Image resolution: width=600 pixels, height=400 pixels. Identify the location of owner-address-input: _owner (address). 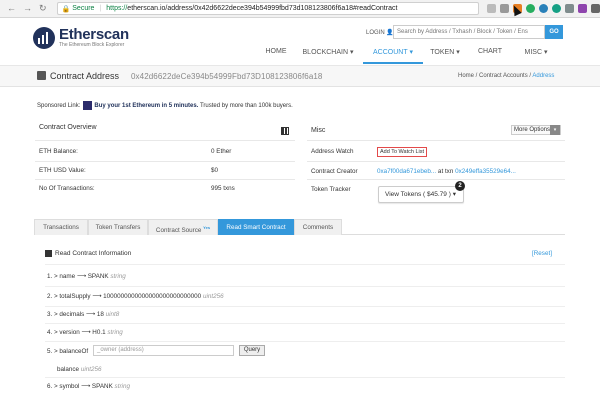
(163, 350).